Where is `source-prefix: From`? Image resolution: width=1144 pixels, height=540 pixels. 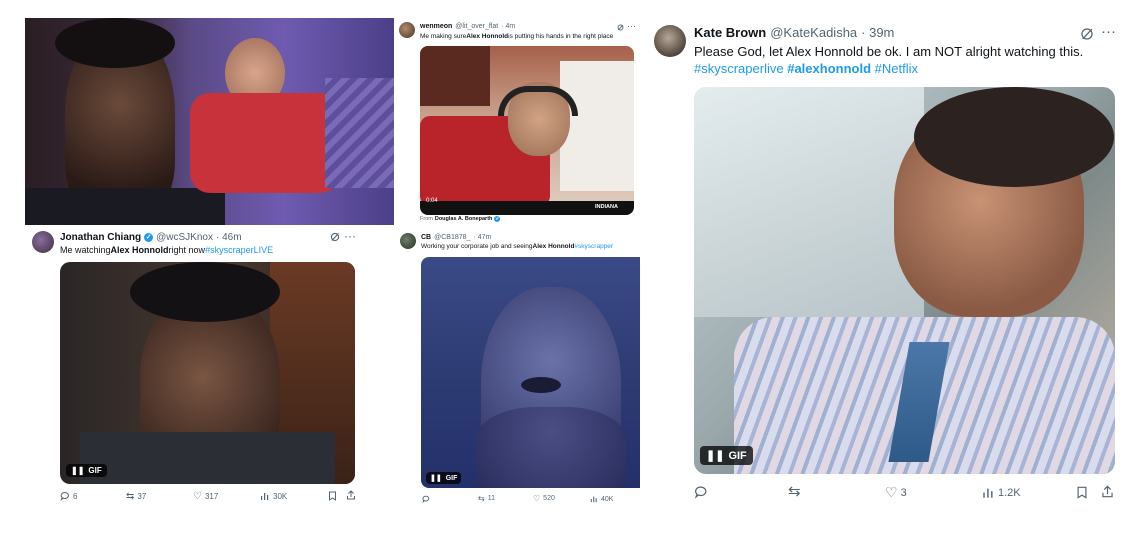 source-prefix: From is located at coordinates (426, 219).